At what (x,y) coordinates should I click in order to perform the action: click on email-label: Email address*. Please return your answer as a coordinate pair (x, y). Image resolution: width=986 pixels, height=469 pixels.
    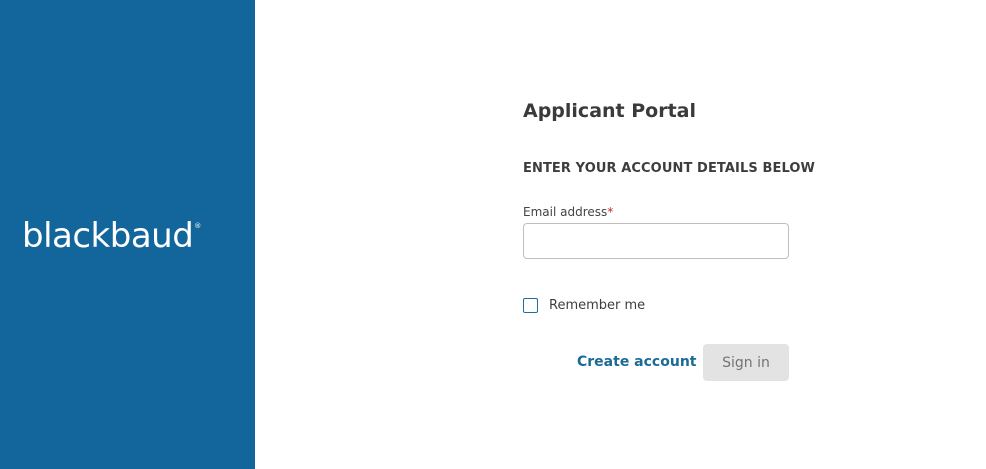
    Looking at the image, I should click on (568, 212).